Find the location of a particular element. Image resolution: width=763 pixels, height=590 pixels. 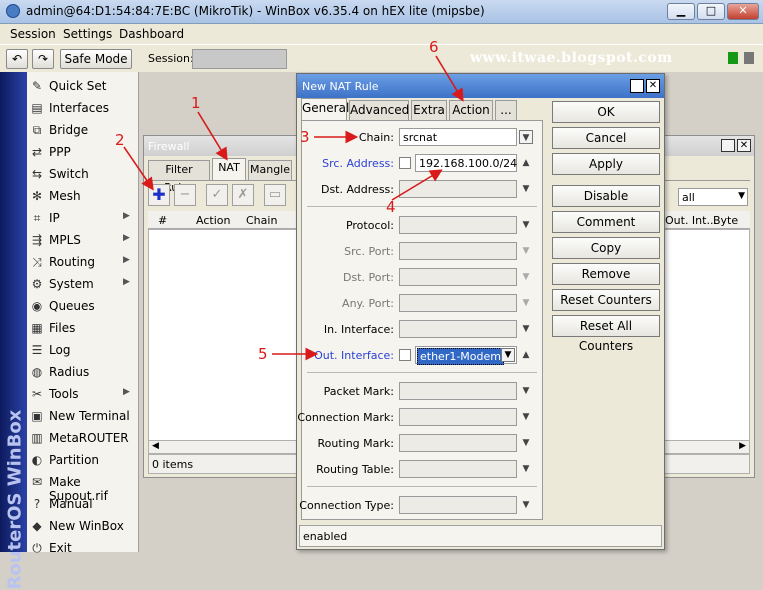

maximize-button: □ is located at coordinates (711, 11).